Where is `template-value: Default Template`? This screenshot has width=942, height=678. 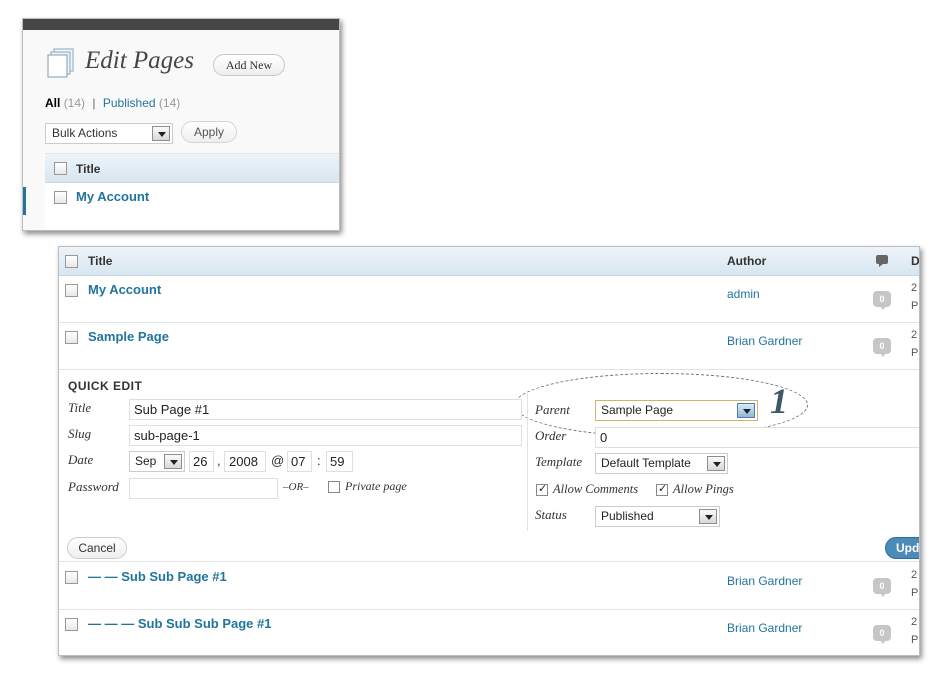 template-value: Default Template is located at coordinates (646, 463).